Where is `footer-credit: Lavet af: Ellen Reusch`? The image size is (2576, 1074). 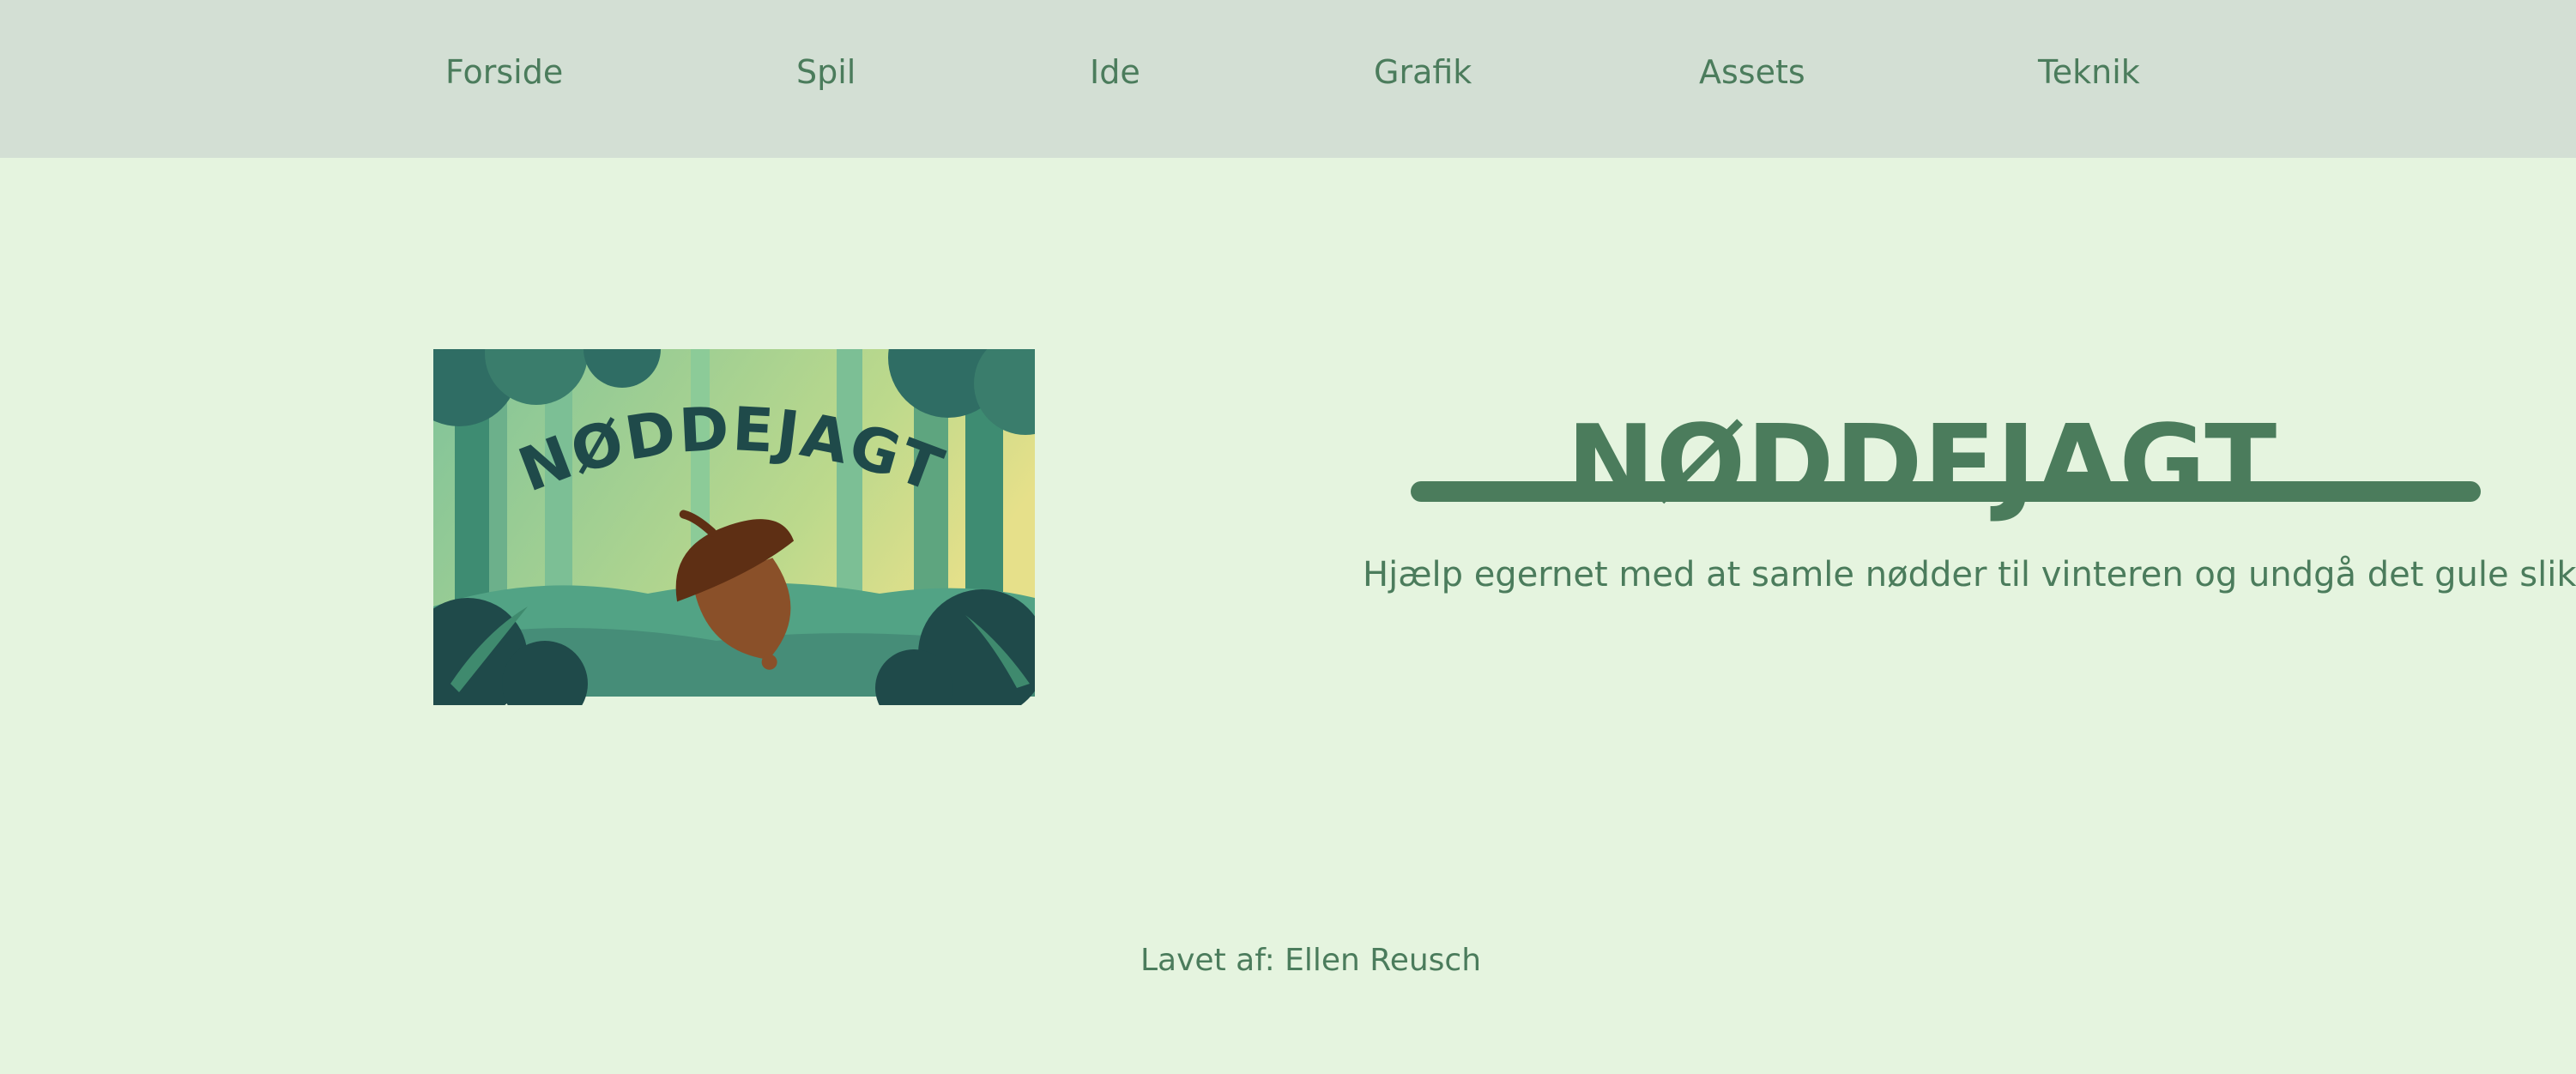 footer-credit: Lavet af: Ellen Reusch is located at coordinates (1311, 960).